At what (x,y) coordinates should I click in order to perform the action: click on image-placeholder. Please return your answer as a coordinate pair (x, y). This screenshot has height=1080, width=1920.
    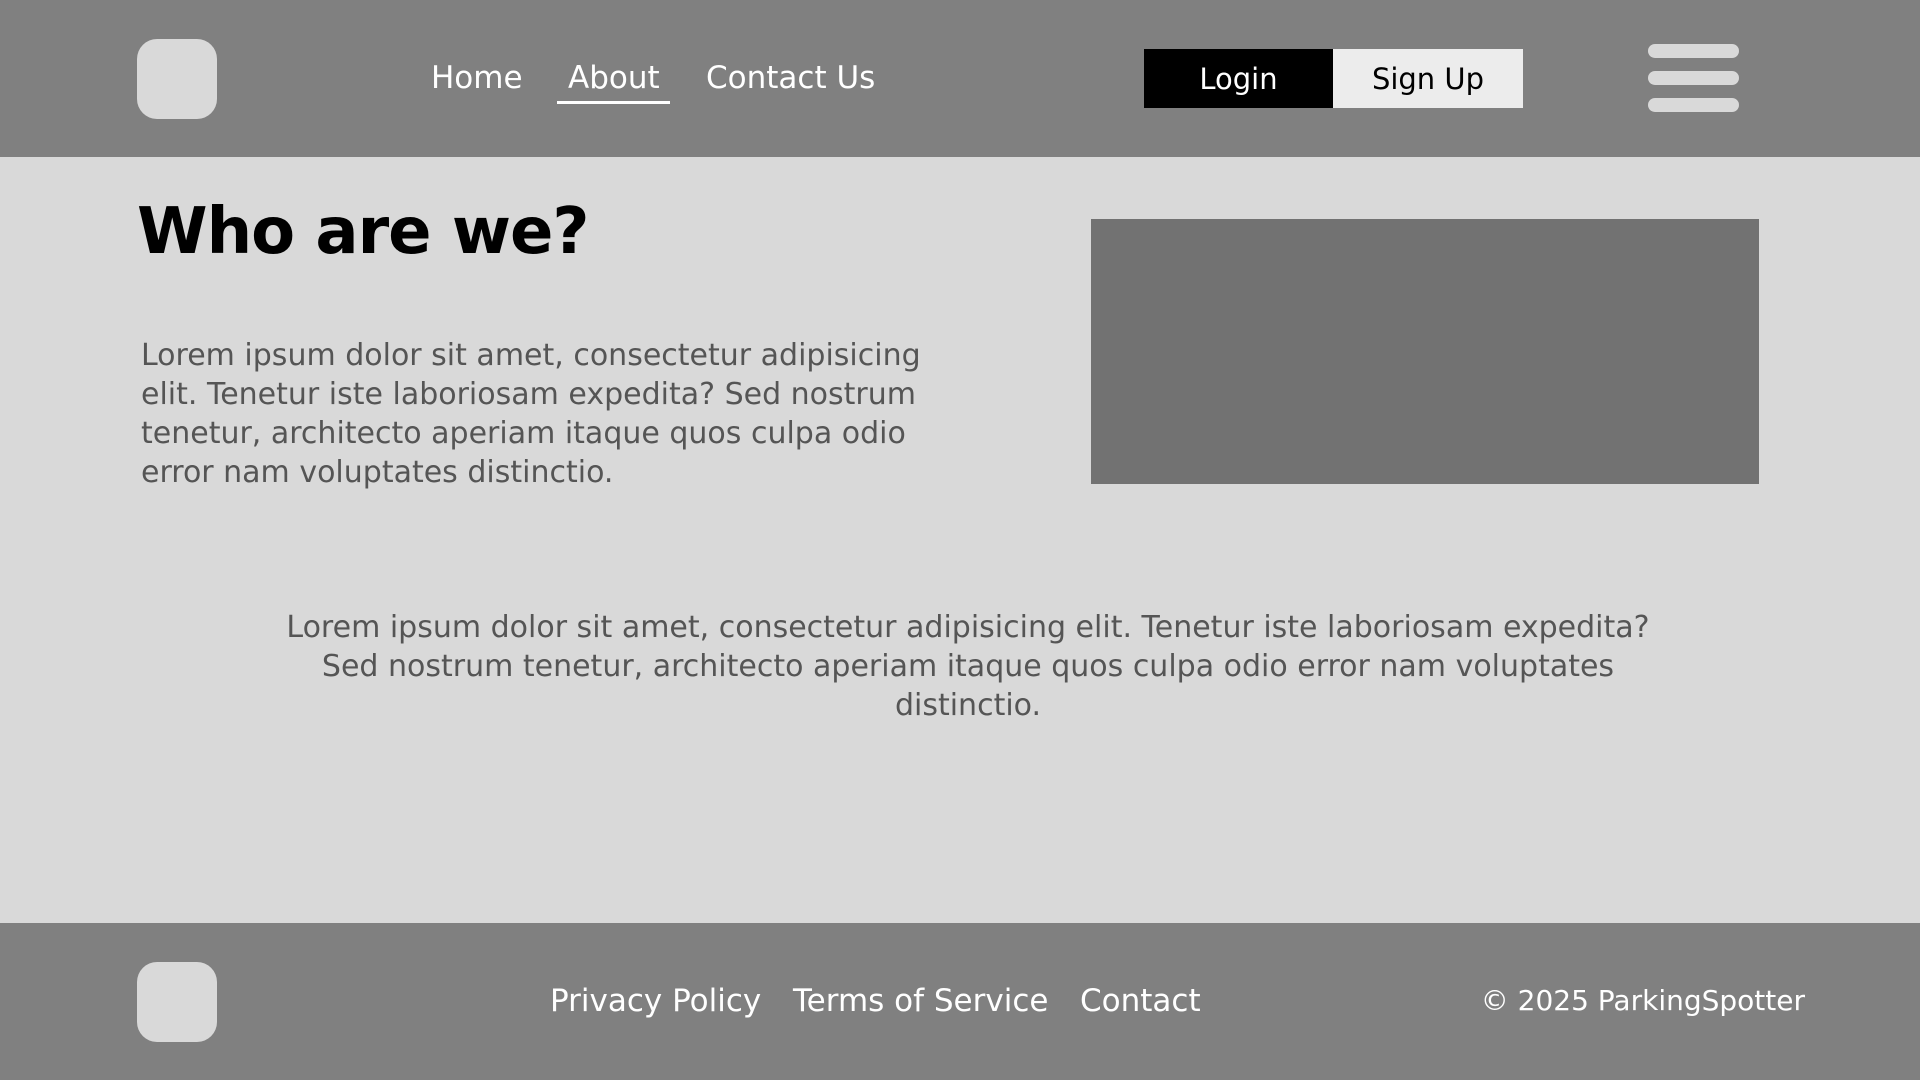
    Looking at the image, I should click on (1425, 351).